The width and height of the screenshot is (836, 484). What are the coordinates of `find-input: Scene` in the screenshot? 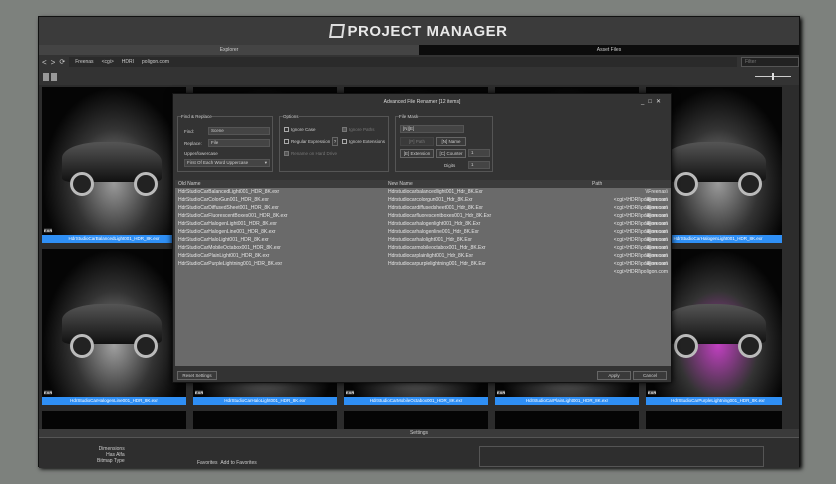 It's located at (239, 131).